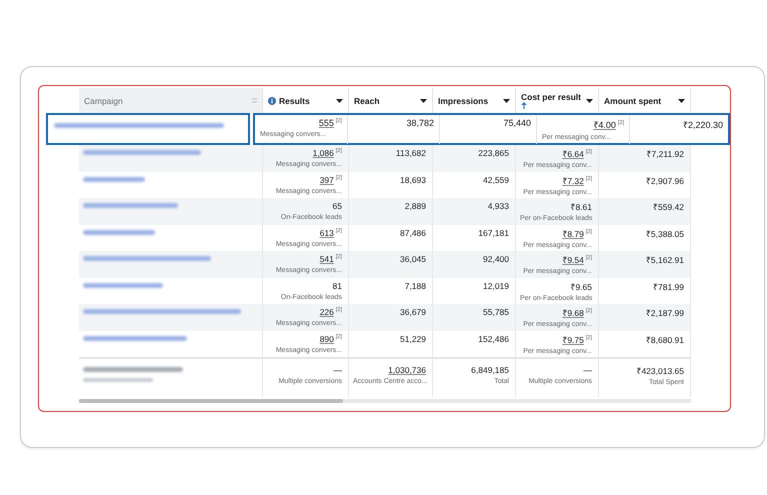 This screenshot has width=767, height=495. I want to click on result-value: 1,086, so click(323, 153).